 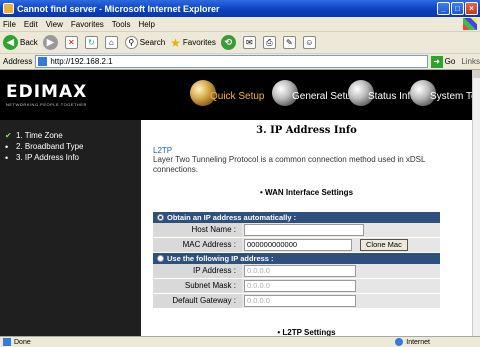 I want to click on home-icon: ⌂, so click(x=111, y=42).